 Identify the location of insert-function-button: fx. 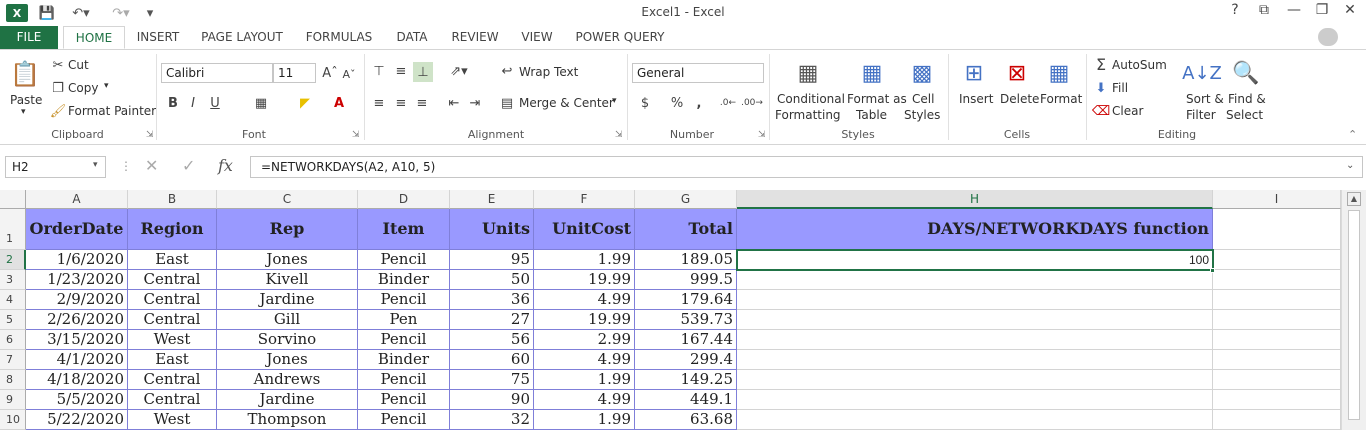
(225, 165).